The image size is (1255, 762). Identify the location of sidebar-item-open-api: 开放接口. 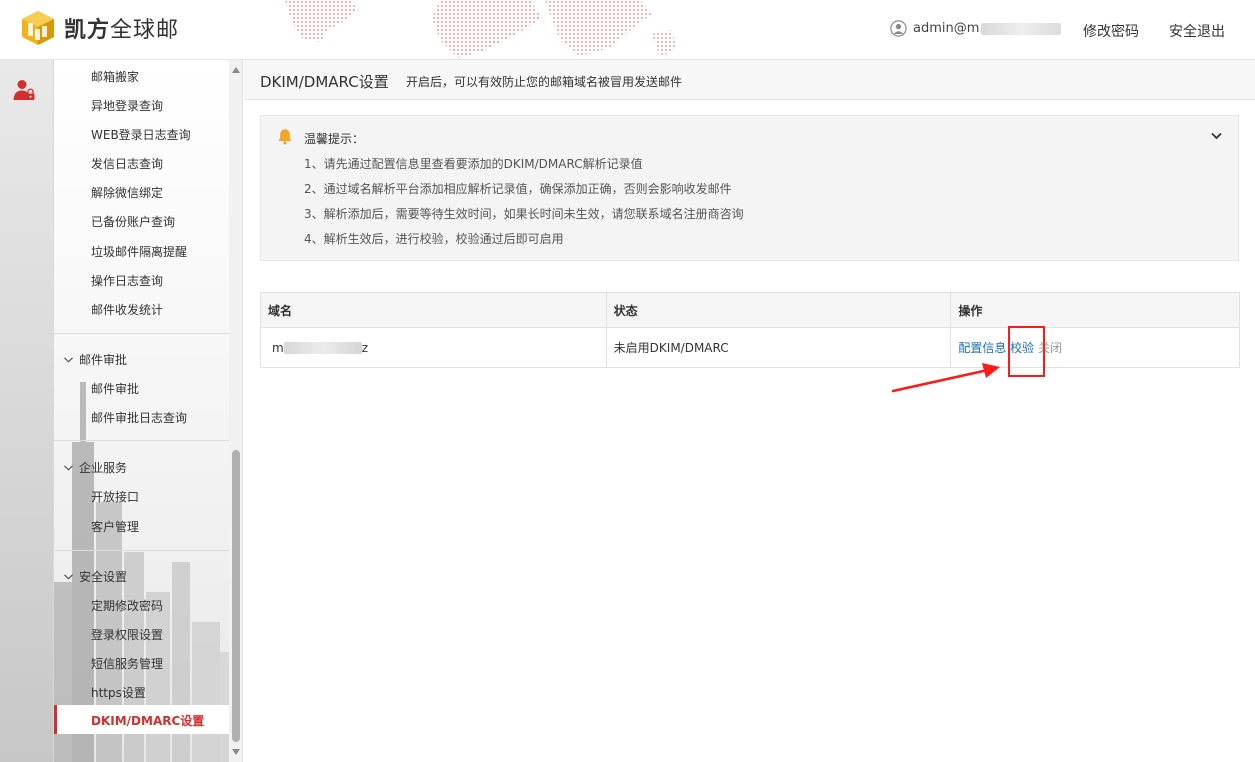
(115, 496).